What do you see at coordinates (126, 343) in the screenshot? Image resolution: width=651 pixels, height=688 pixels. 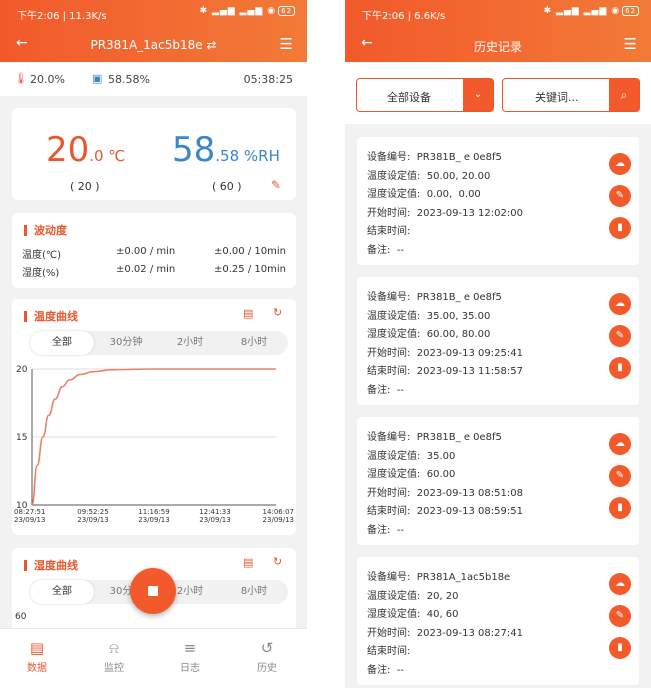 I see `tab-30min: 30分钟` at bounding box center [126, 343].